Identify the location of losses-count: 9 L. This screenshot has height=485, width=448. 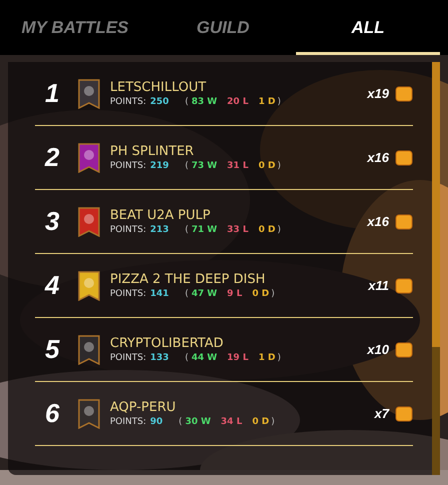
(234, 294).